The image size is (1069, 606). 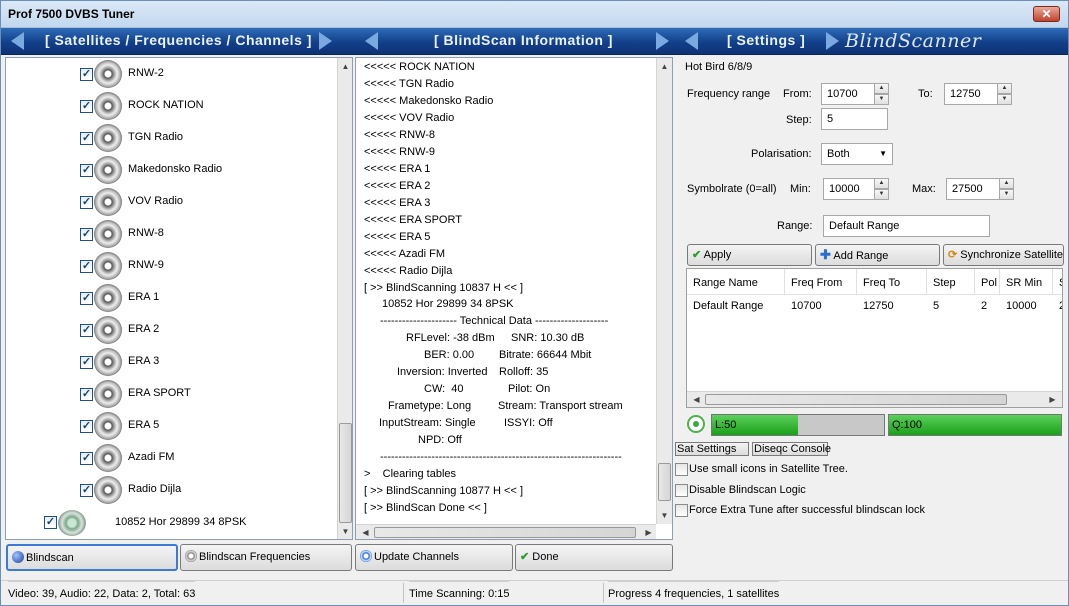 What do you see at coordinates (664, 291) in the screenshot?
I see `log-vscrollbar: ▲ ▼` at bounding box center [664, 291].